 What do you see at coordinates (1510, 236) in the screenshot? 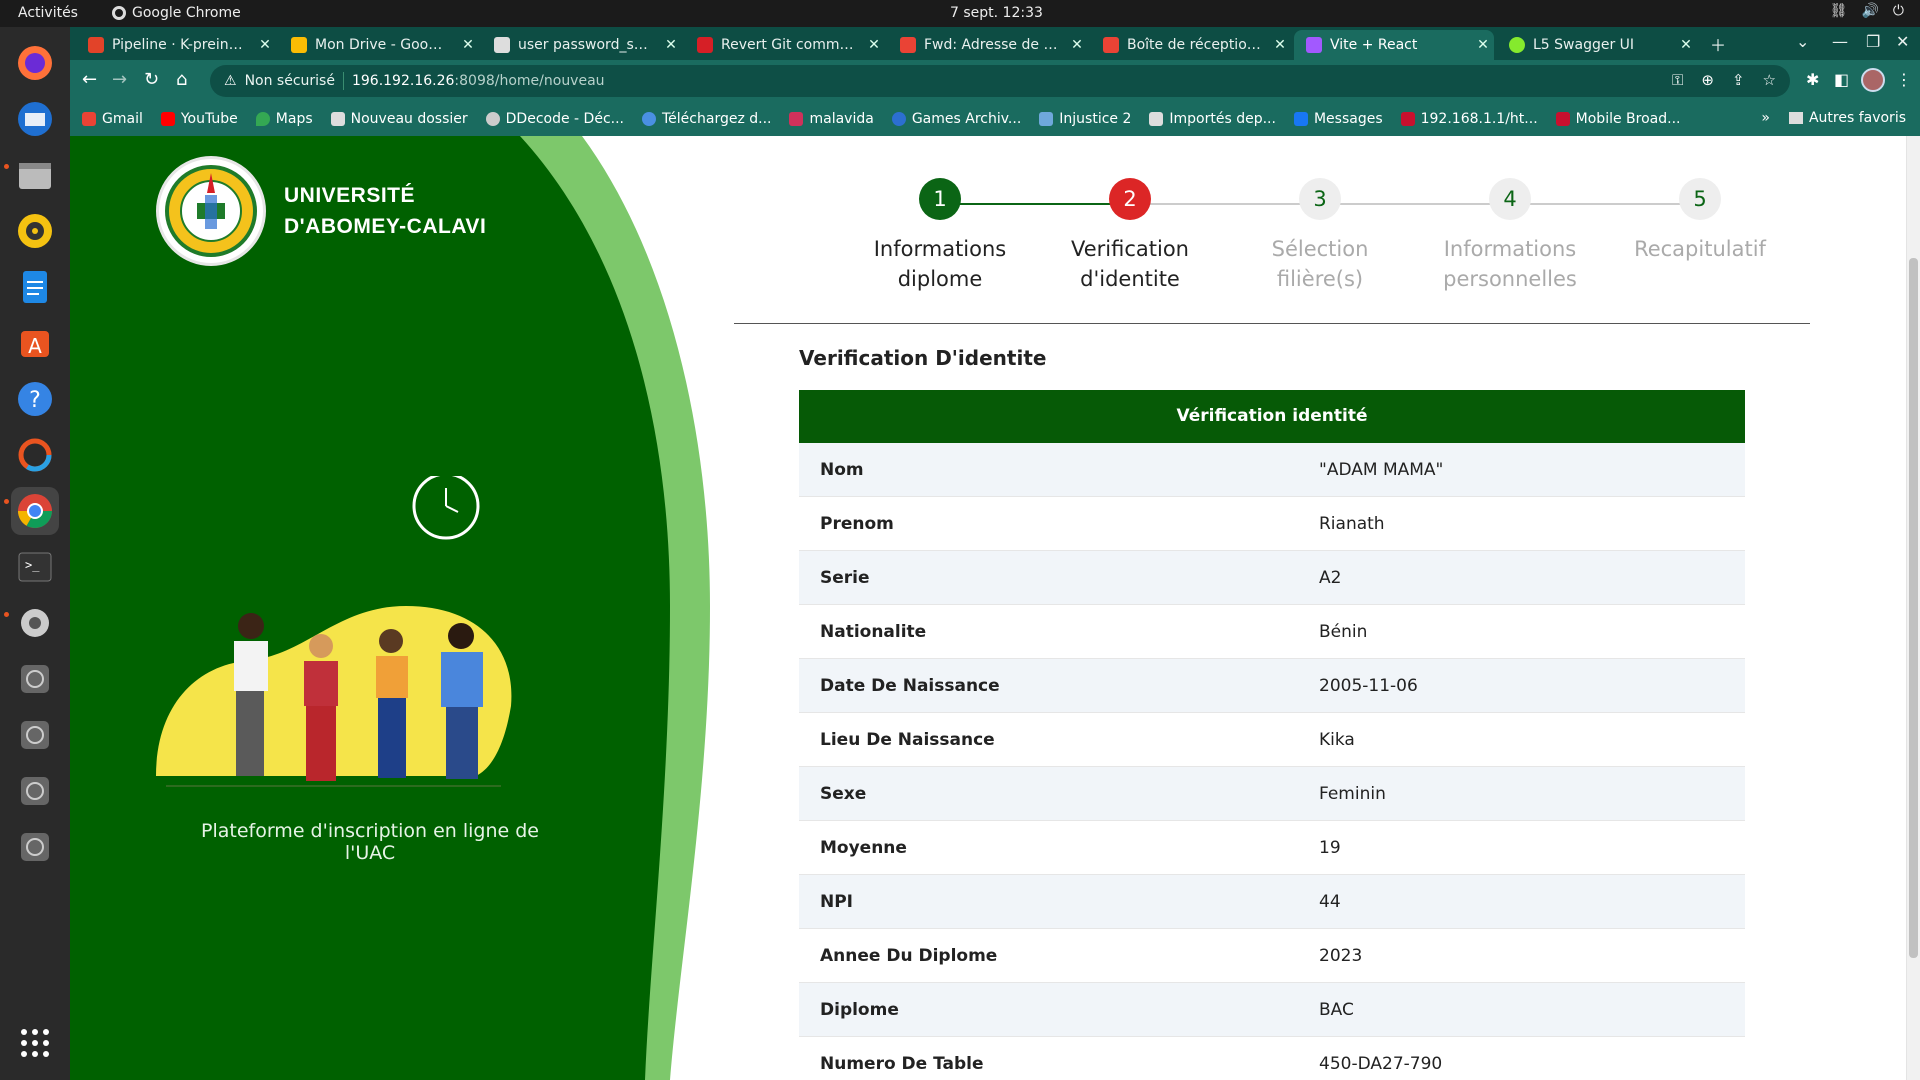
I see `step-informations-personnelles: 4 Informations personnelles` at bounding box center [1510, 236].